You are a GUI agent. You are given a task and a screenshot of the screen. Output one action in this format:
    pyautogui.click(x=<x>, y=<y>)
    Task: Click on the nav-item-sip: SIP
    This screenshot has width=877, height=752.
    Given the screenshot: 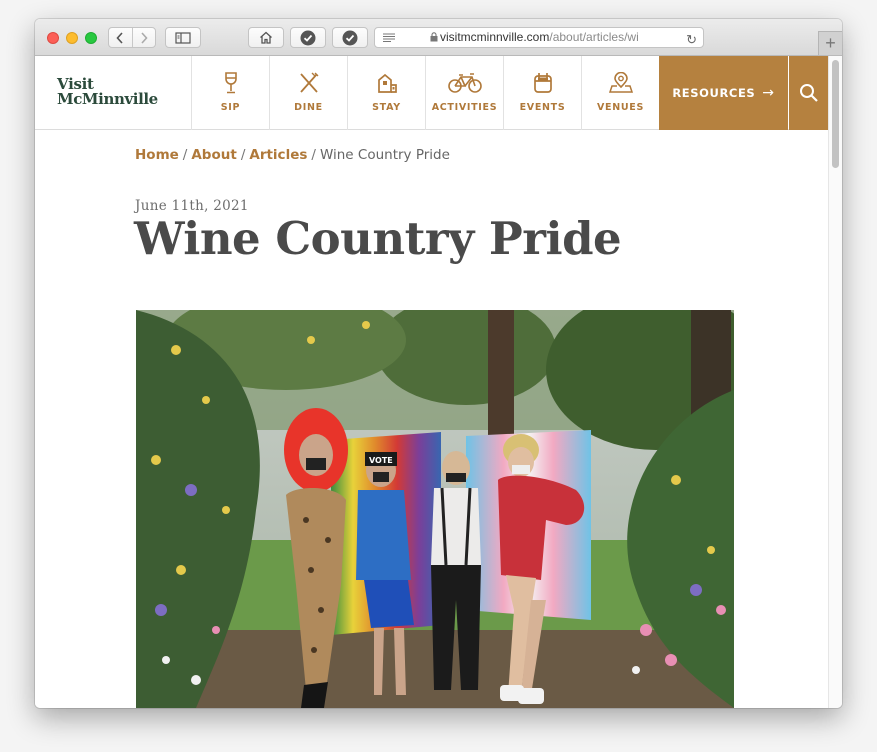 What is the action you would take?
    pyautogui.click(x=230, y=93)
    